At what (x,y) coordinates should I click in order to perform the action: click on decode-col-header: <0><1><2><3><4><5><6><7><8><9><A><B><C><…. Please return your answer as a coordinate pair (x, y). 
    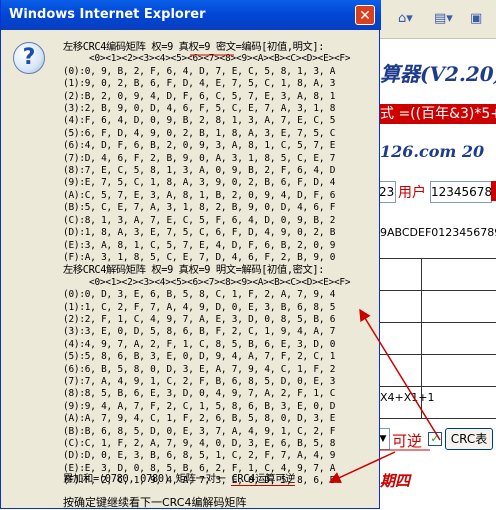
    Looking at the image, I should click on (220, 282).